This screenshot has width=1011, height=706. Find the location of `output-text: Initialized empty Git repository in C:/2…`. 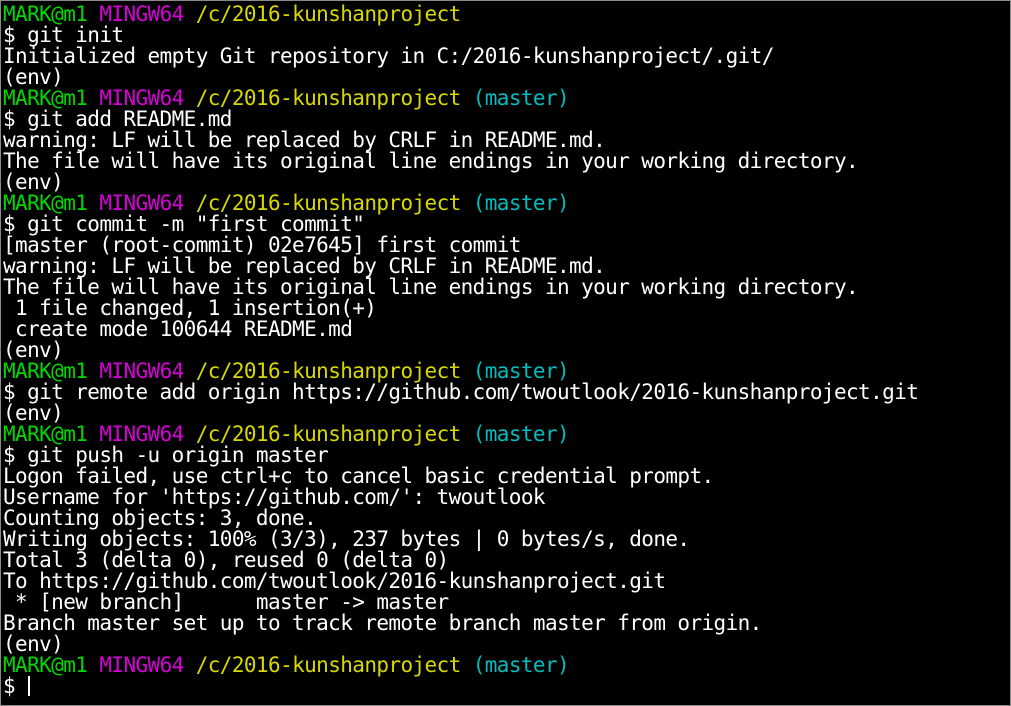

output-text: Initialized empty Git repository in C:/2… is located at coordinates (388, 56).